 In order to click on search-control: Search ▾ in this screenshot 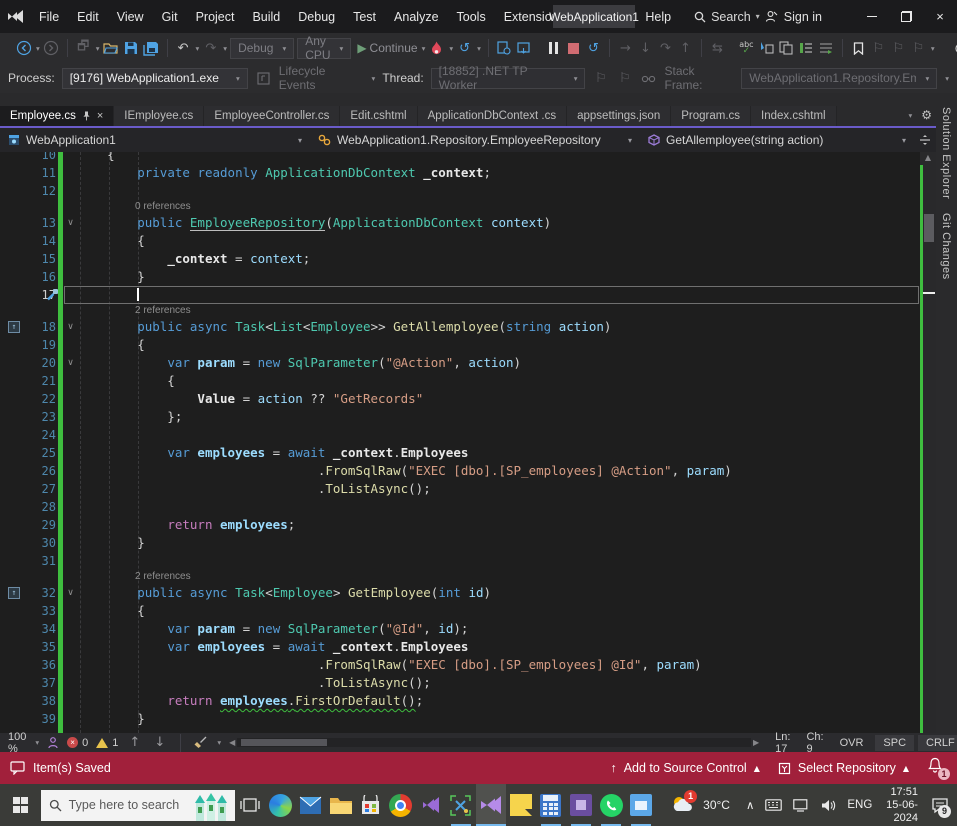, I will do `click(727, 17)`.